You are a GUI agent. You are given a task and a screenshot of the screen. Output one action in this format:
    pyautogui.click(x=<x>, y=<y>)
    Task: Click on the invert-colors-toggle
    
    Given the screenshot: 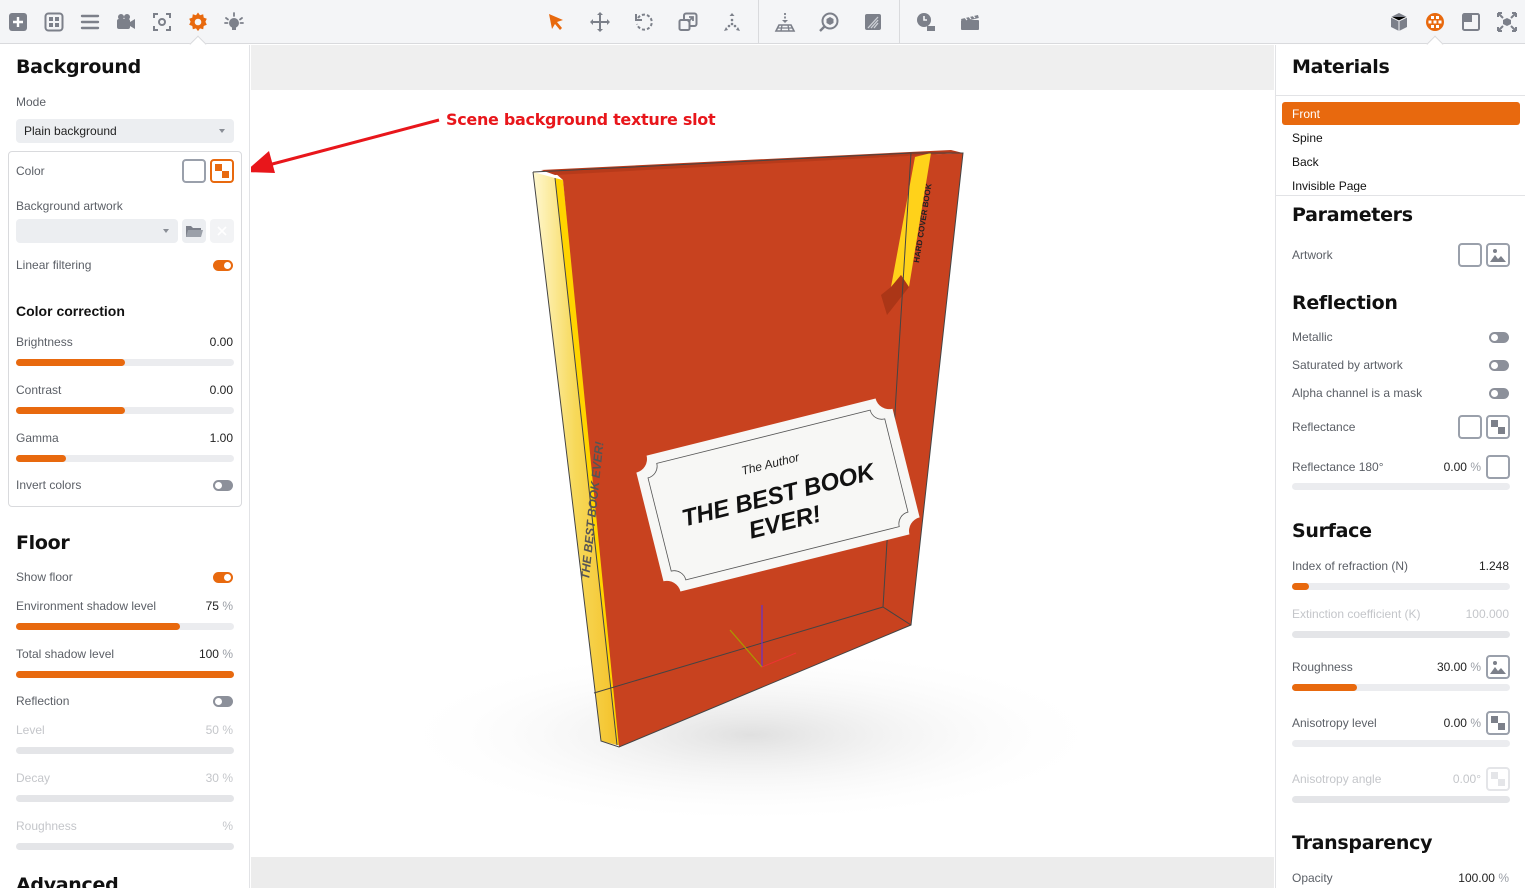 What is the action you would take?
    pyautogui.click(x=223, y=485)
    